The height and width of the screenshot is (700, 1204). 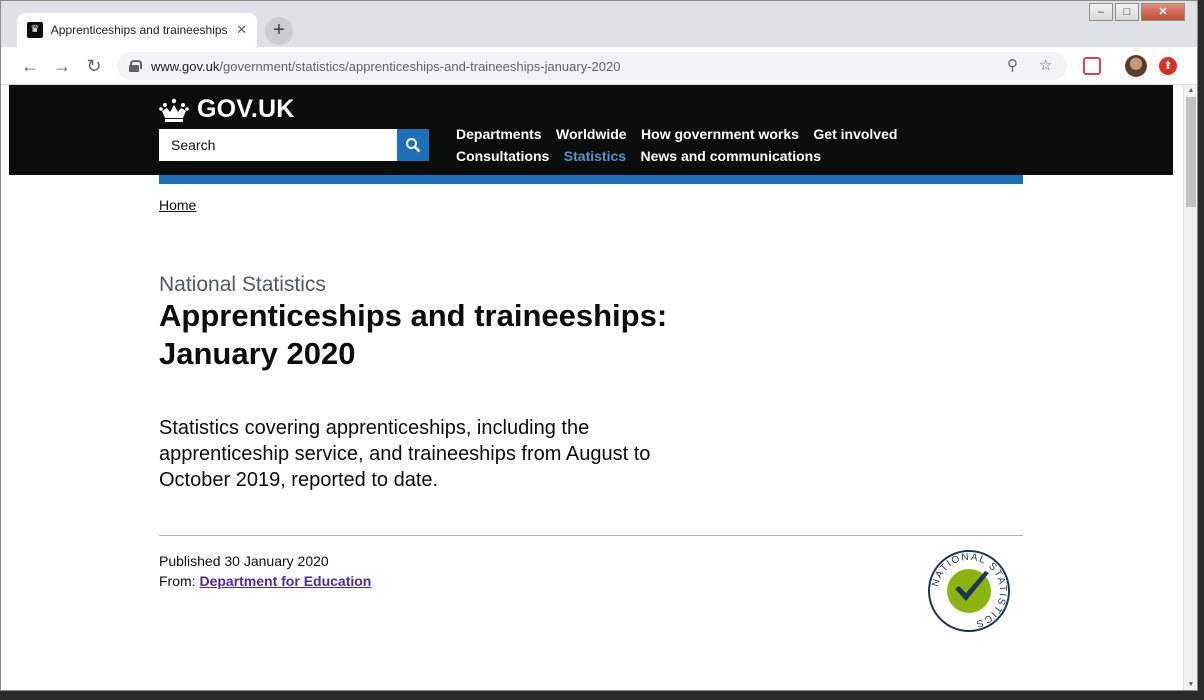 What do you see at coordinates (285, 581) in the screenshot?
I see `department-link: Department for Education` at bounding box center [285, 581].